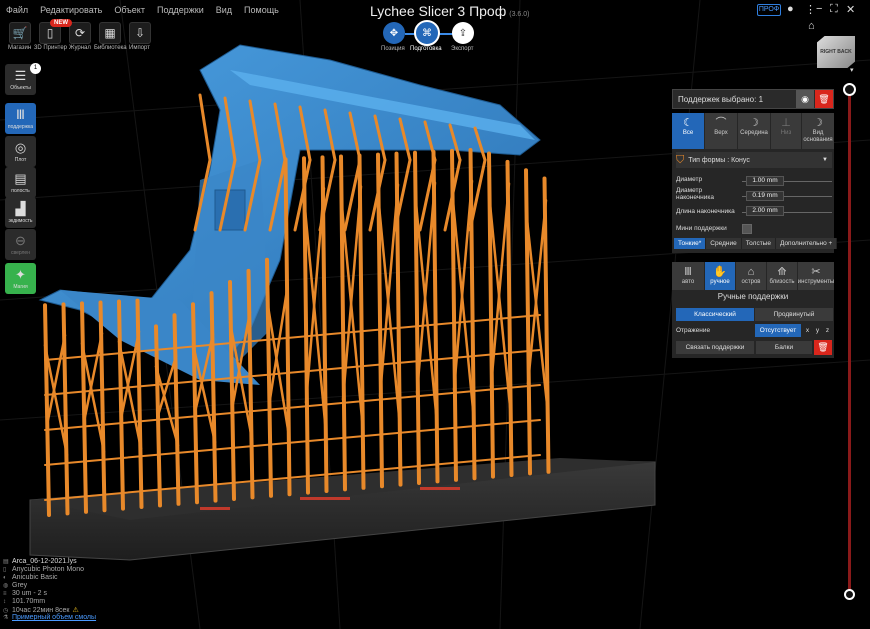 The height and width of the screenshot is (629, 870). I want to click on link-supports-button: Связать поддержки, so click(715, 347).